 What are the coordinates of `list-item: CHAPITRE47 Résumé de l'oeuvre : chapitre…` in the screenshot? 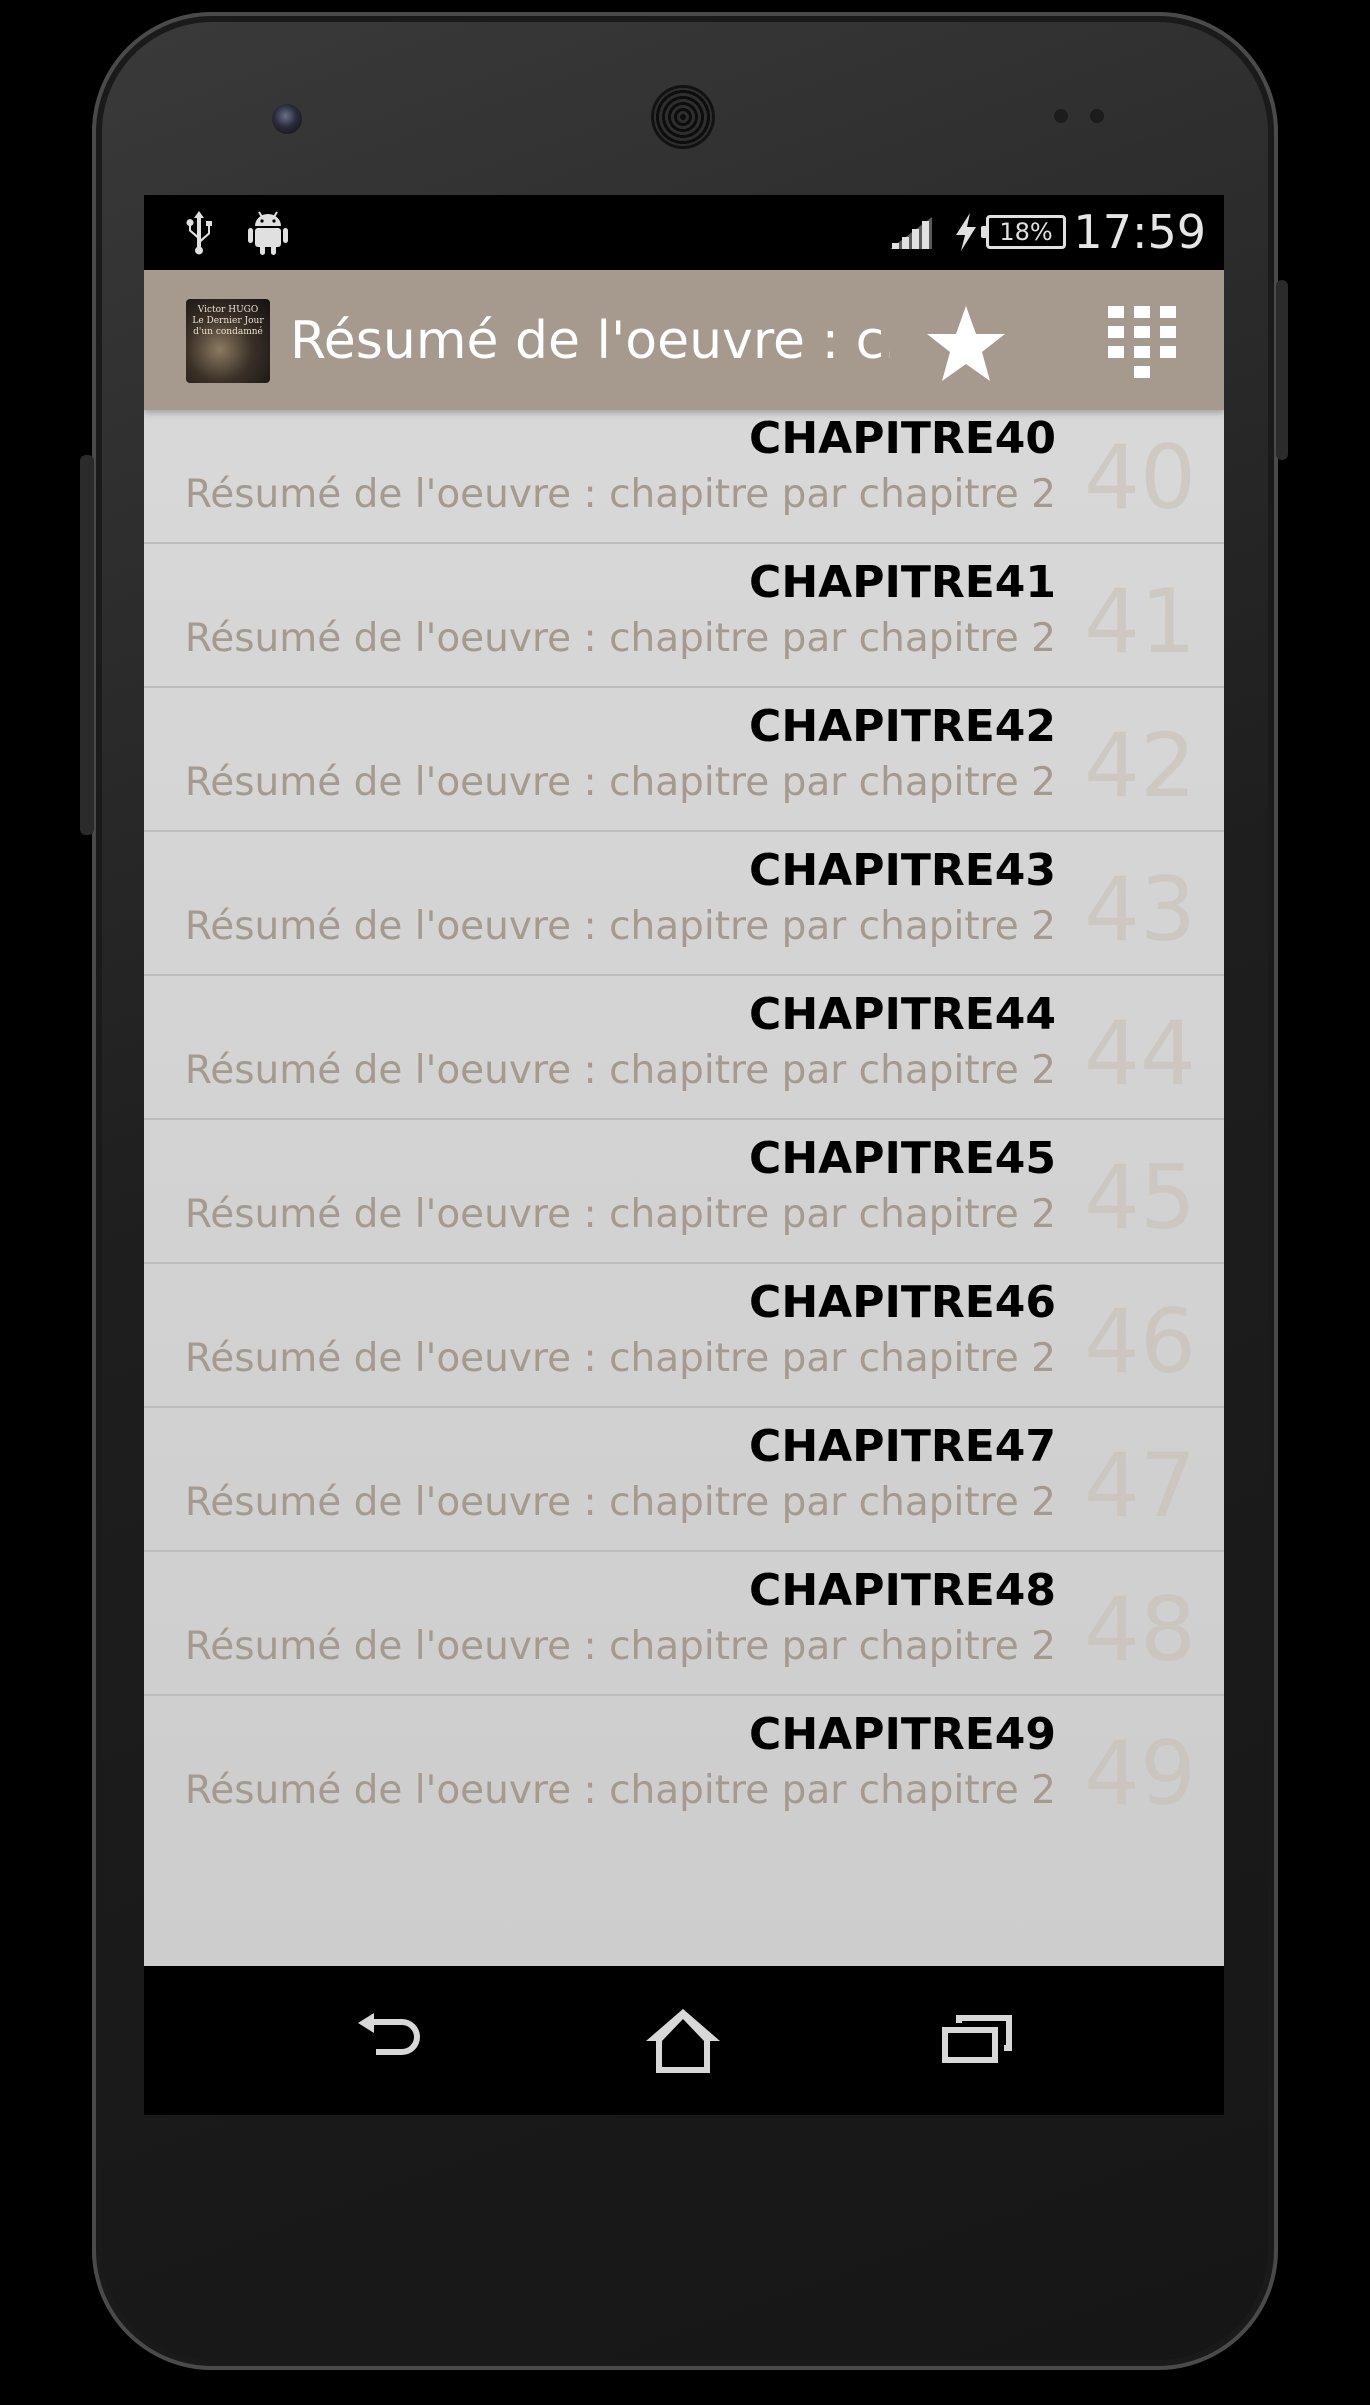 It's located at (684, 1480).